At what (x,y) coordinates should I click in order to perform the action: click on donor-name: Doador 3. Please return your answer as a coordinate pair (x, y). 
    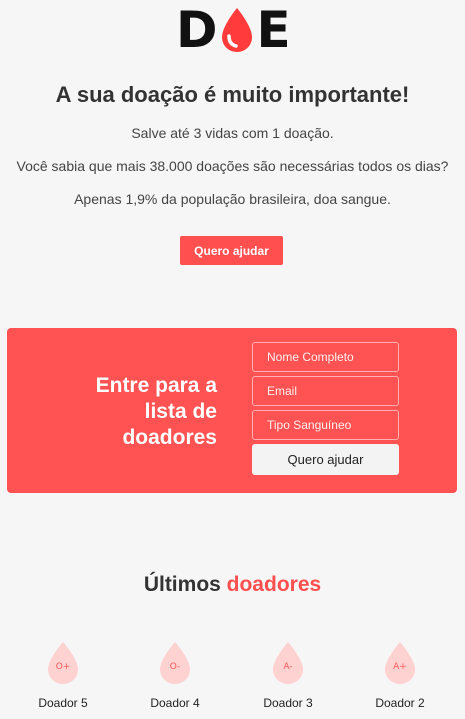
    Looking at the image, I should click on (288, 703).